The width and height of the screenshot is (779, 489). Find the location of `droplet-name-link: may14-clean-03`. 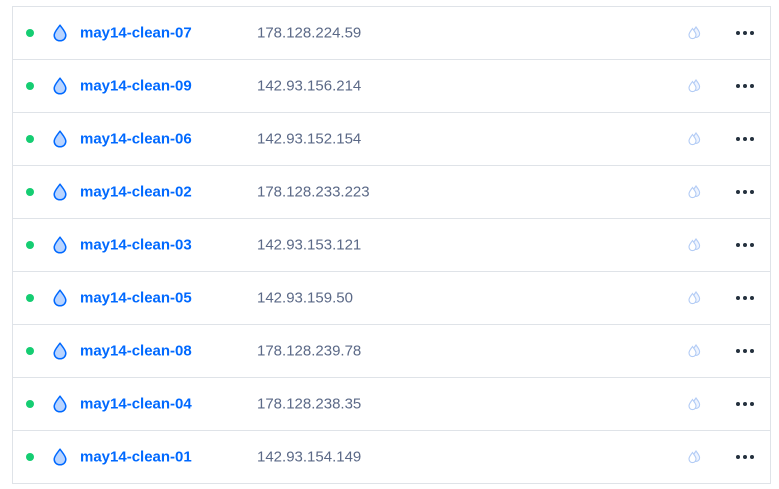

droplet-name-link: may14-clean-03 is located at coordinates (136, 245).